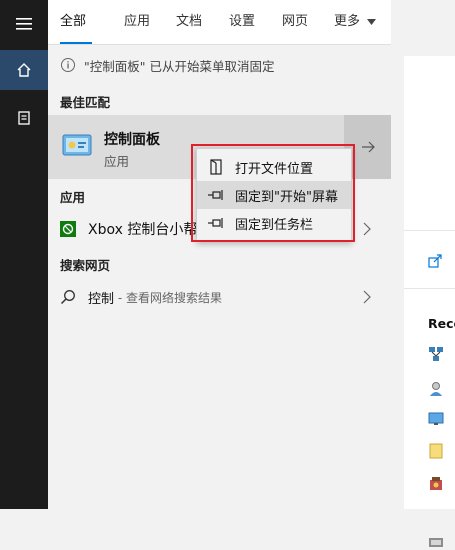 The width and height of the screenshot is (455, 550). I want to click on home-icon, so click(24, 70).